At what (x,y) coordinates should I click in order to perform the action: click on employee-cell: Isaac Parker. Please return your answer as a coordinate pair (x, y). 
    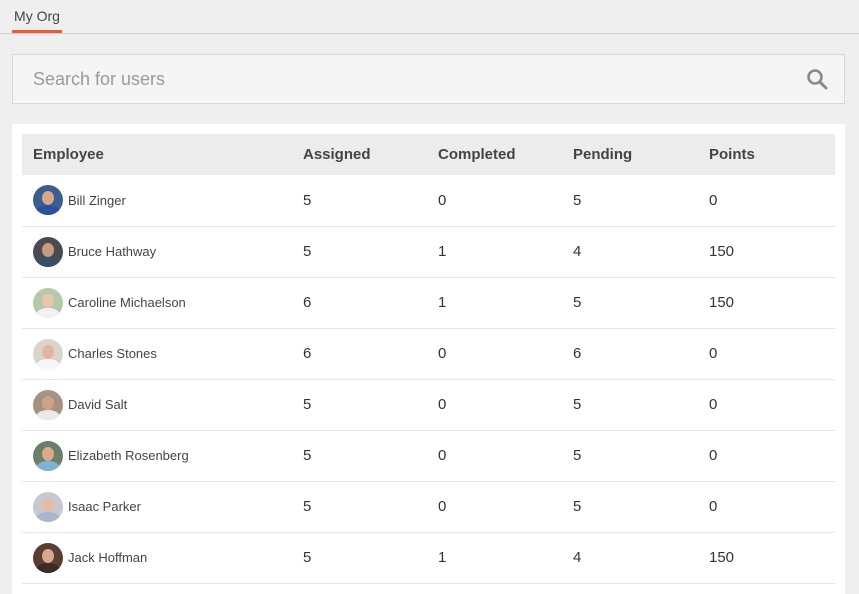
    Looking at the image, I should click on (162, 506).